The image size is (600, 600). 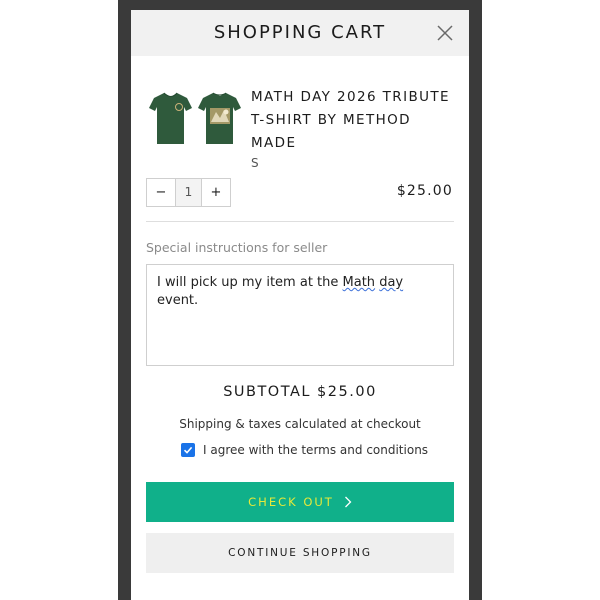 What do you see at coordinates (391, 282) in the screenshot?
I see `spellcheck-word: day` at bounding box center [391, 282].